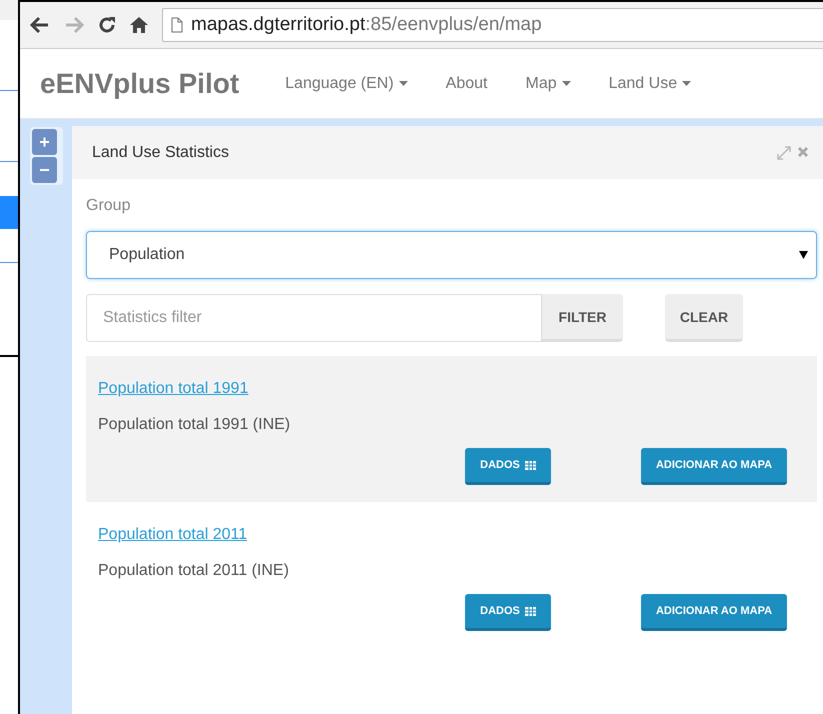 The width and height of the screenshot is (823, 714). What do you see at coordinates (160, 153) in the screenshot?
I see `panel-title: Land Use Statistics` at bounding box center [160, 153].